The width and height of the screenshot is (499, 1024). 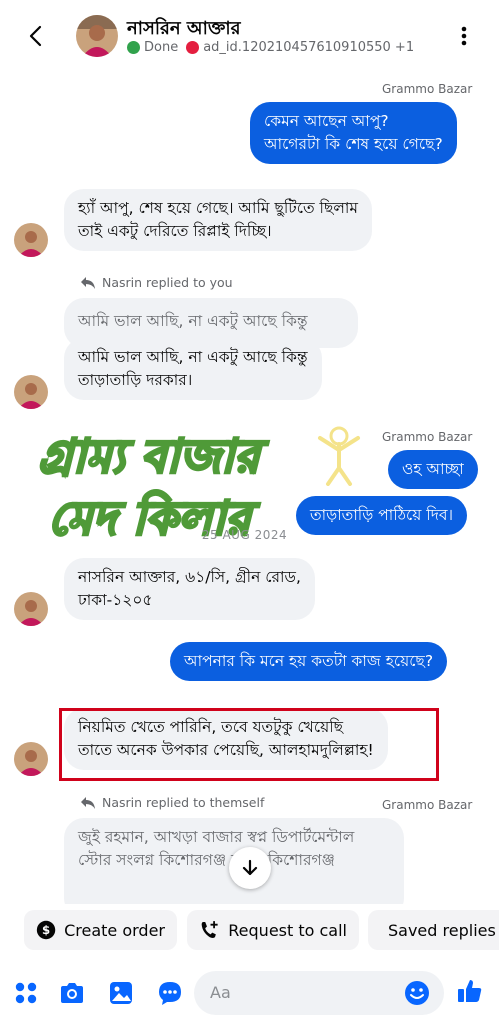 I want to click on thumbs-up-icon, so click(x=470, y=991).